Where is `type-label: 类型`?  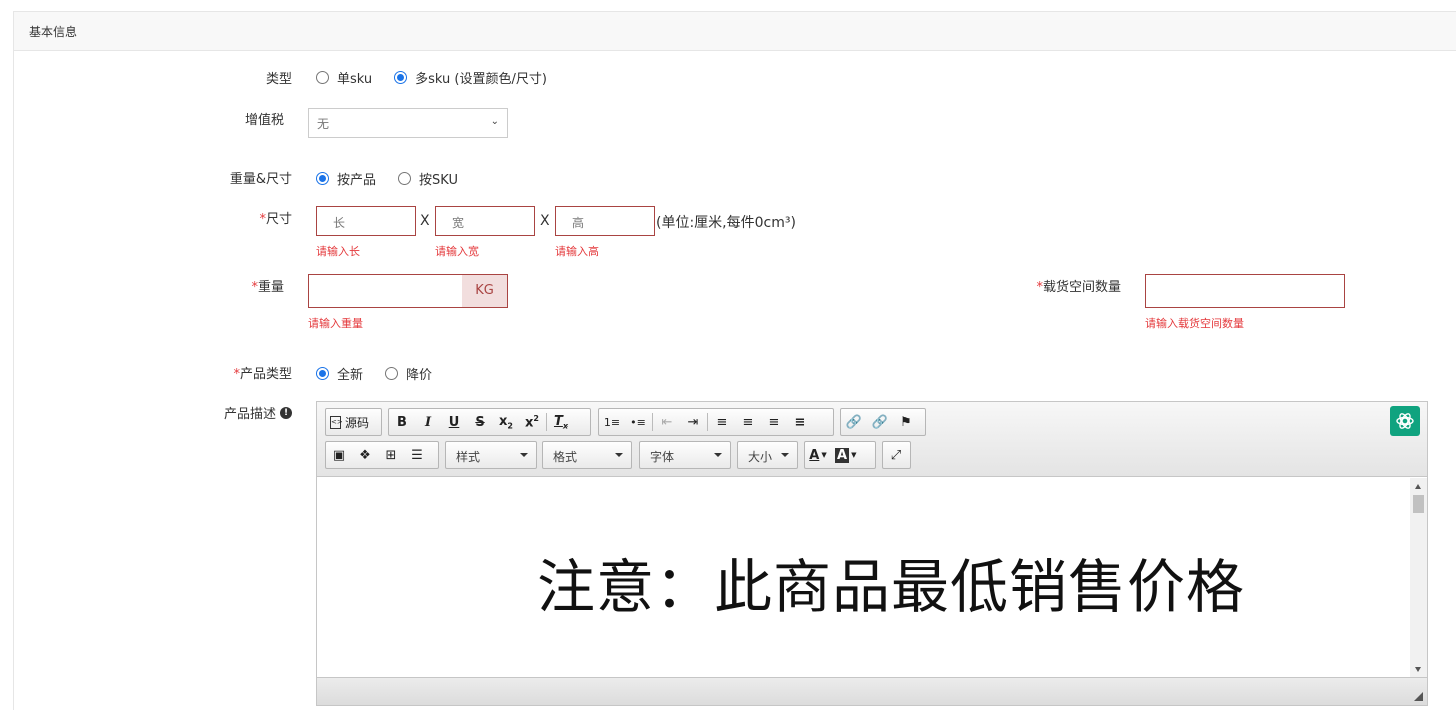
type-label: 类型 is located at coordinates (278, 79).